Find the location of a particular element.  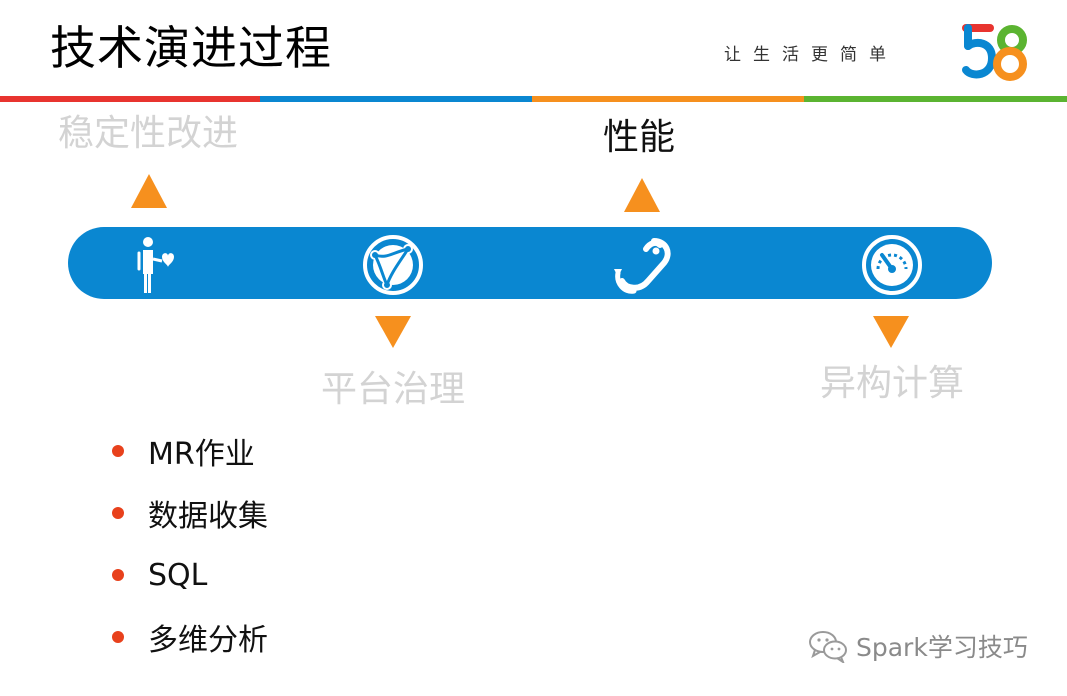

stage-label-performance: 性能 is located at coordinates (639, 137).